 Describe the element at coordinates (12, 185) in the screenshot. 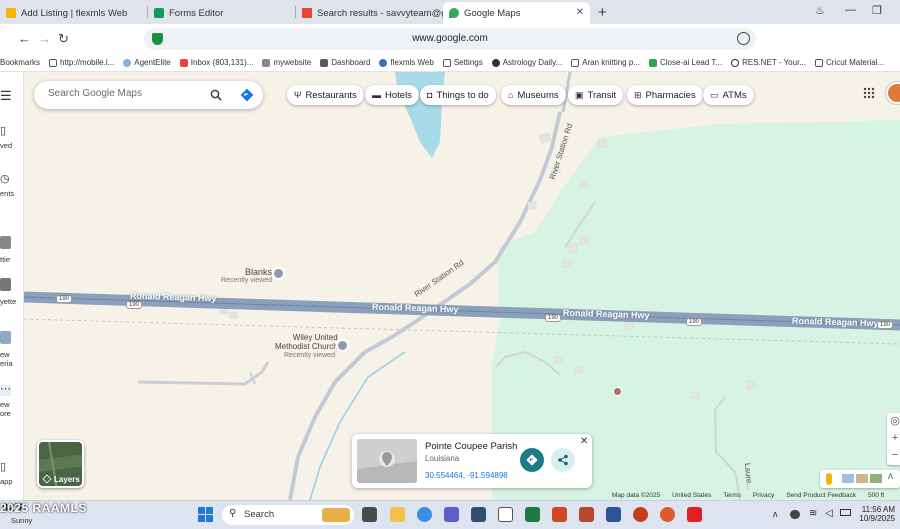

I see `rail-recents: ◷ ents` at that location.